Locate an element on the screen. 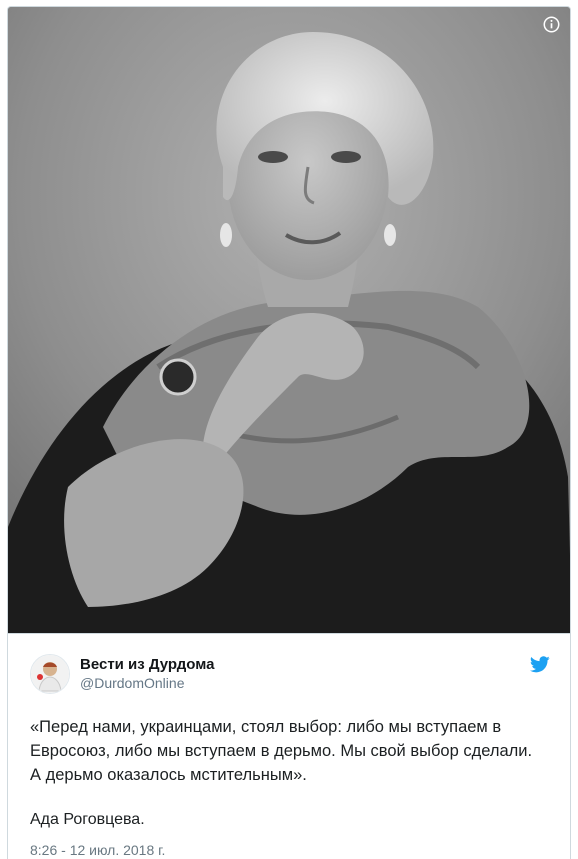 The width and height of the screenshot is (578, 859). avatar is located at coordinates (50, 674).